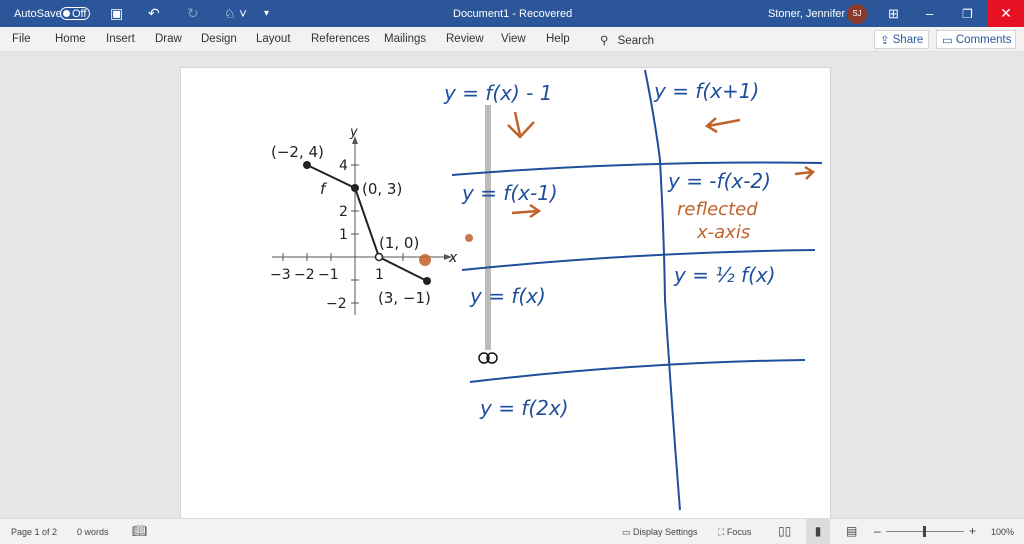 This screenshot has width=1024, height=544. I want to click on web-layout-icon: ▤, so click(851, 531).